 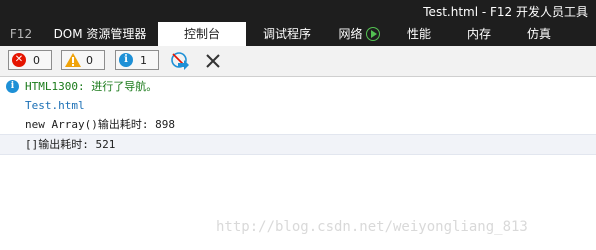 I want to click on console-message-navigation: i HTML1300: 进行了导航。, so click(x=298, y=86).